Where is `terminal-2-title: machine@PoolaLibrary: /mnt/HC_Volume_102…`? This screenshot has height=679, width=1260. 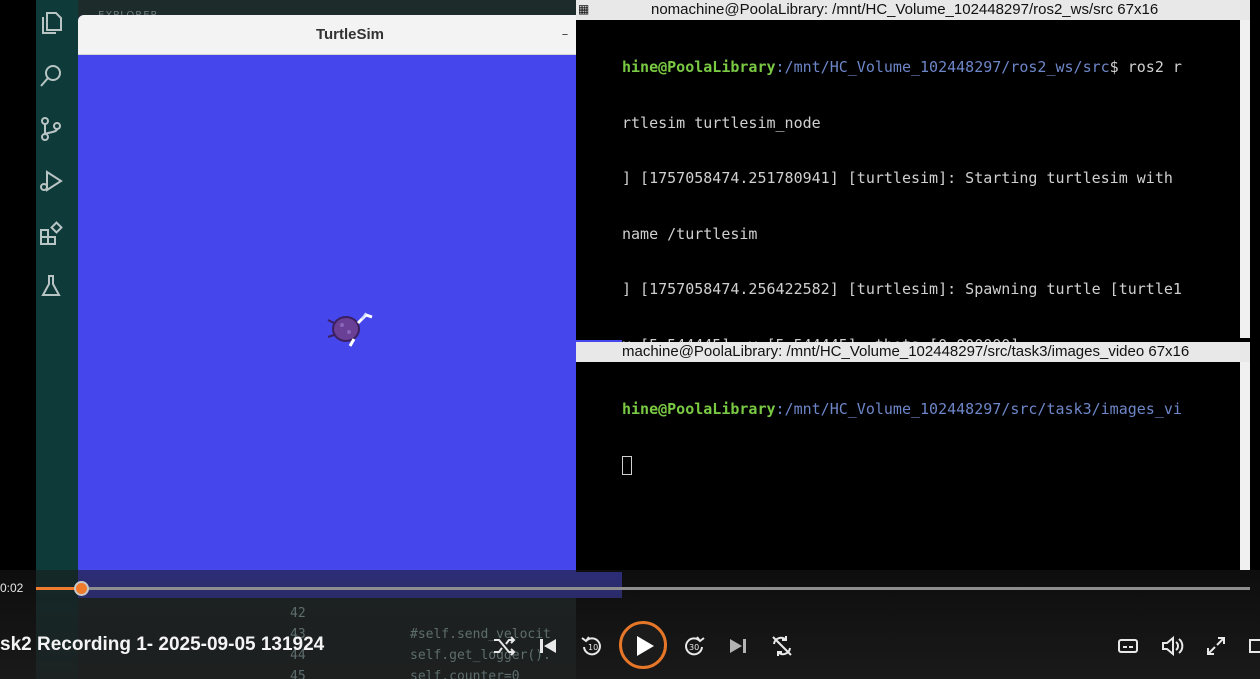 terminal-2-title: machine@PoolaLibrary: /mnt/HC_Volume_102… is located at coordinates (913, 352).